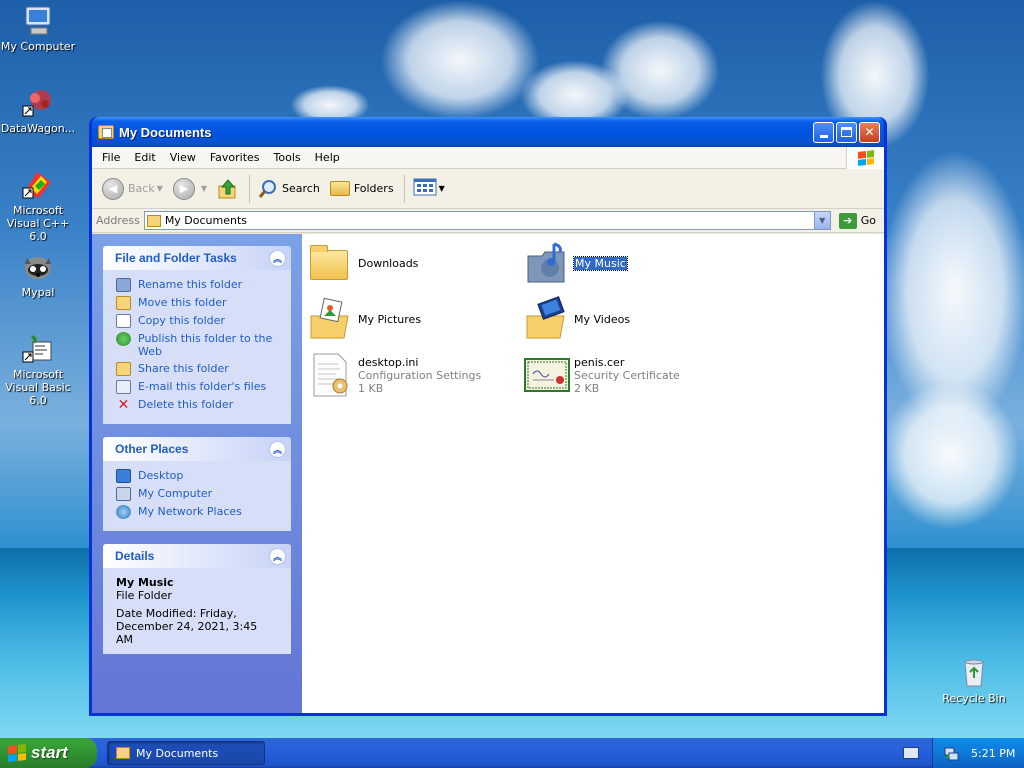 Image resolution: width=1024 pixels, height=768 pixels. Describe the element at coordinates (199, 476) in the screenshot. I see `place-desktop: Desktop` at that location.